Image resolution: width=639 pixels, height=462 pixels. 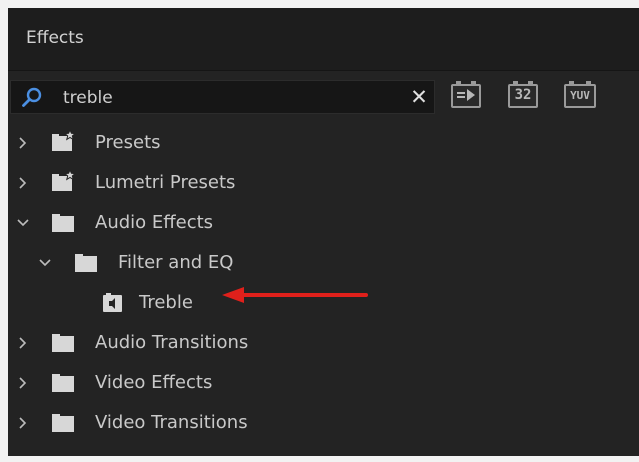 What do you see at coordinates (55, 38) in the screenshot?
I see `panel-title: Effects` at bounding box center [55, 38].